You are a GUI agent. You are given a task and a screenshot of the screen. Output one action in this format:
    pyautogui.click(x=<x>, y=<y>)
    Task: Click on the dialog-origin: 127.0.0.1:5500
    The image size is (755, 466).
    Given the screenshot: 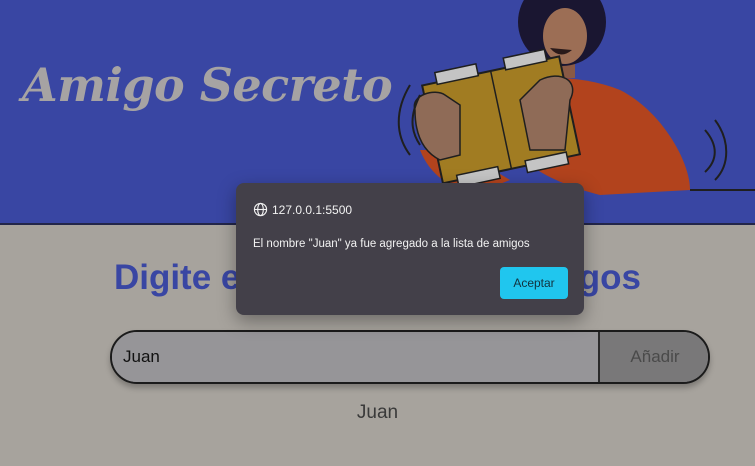 What is the action you would take?
    pyautogui.click(x=302, y=209)
    